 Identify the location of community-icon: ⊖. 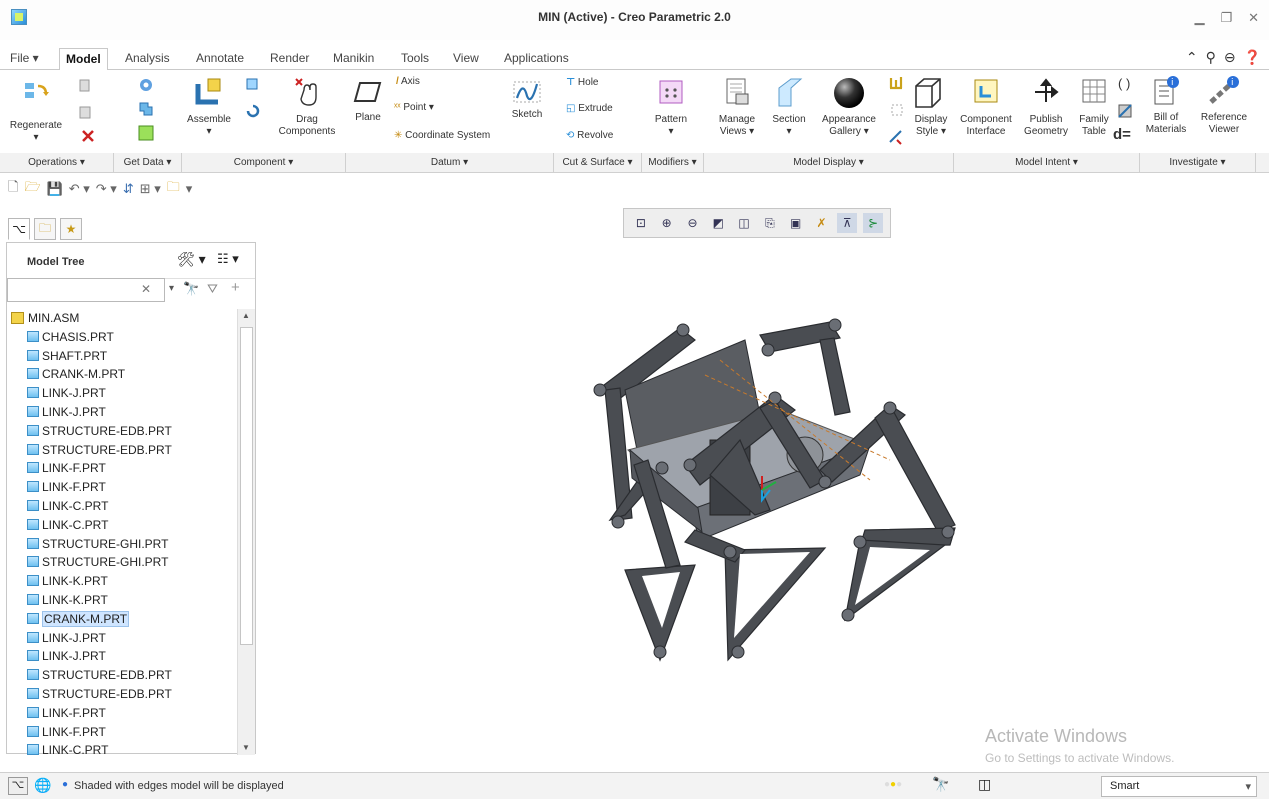
(1230, 57).